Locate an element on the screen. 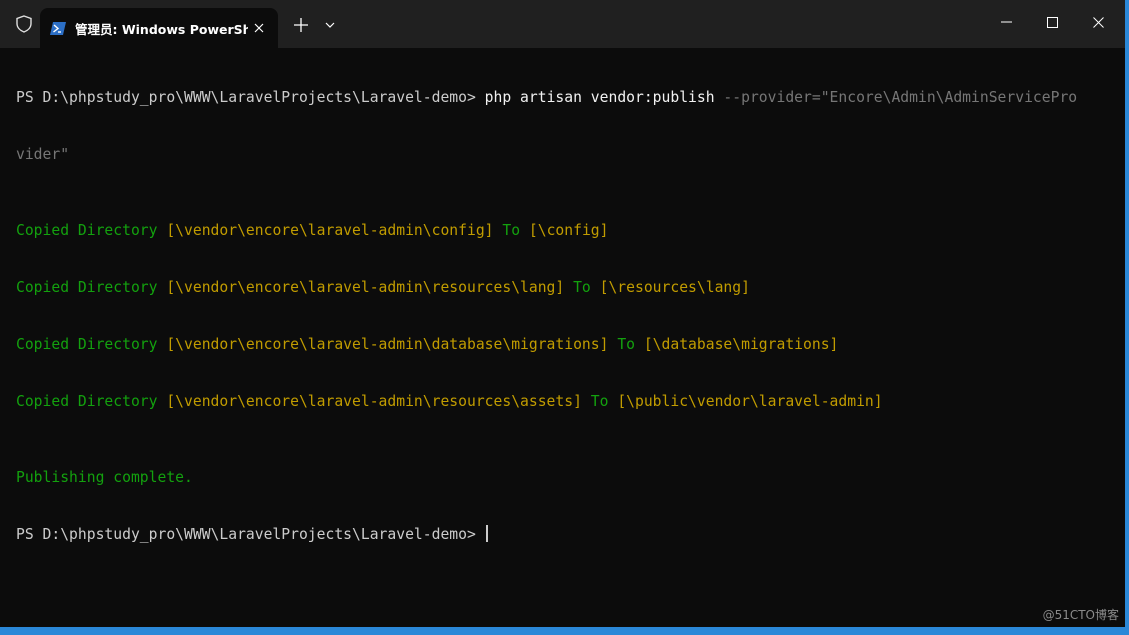  command-line-wrap: vider" is located at coordinates (561, 154).